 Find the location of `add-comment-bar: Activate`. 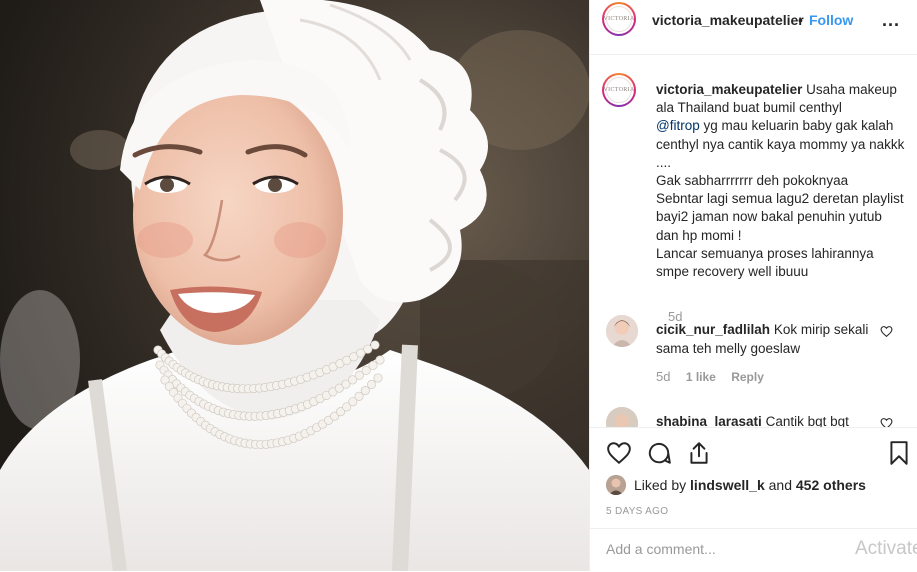

add-comment-bar: Activate is located at coordinates (753, 550).